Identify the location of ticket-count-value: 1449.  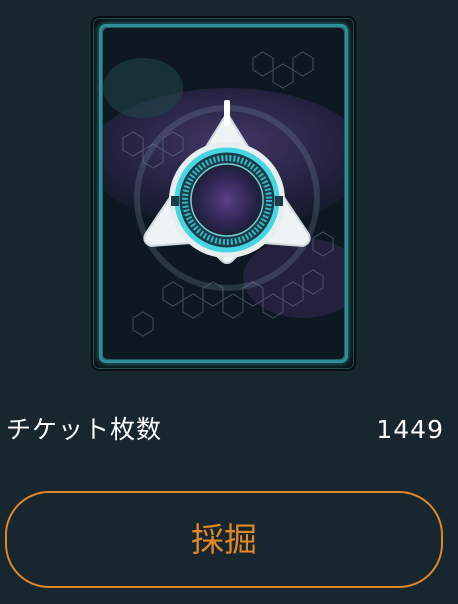
(410, 429).